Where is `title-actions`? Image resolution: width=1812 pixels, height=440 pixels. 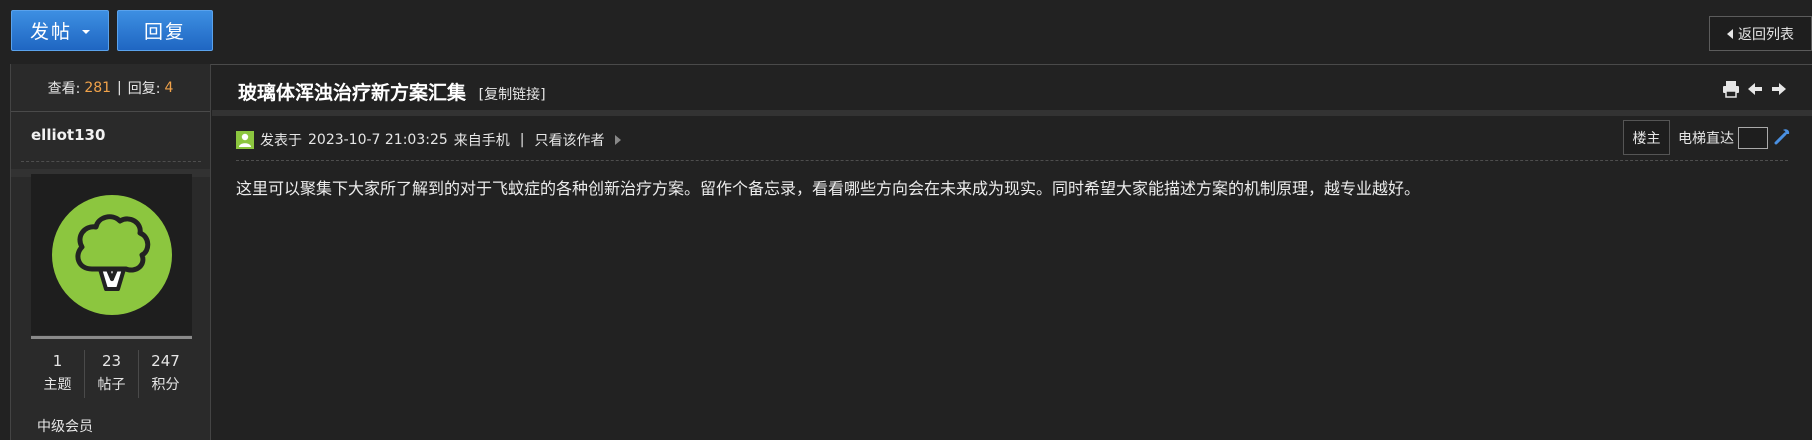 title-actions is located at coordinates (1755, 89).